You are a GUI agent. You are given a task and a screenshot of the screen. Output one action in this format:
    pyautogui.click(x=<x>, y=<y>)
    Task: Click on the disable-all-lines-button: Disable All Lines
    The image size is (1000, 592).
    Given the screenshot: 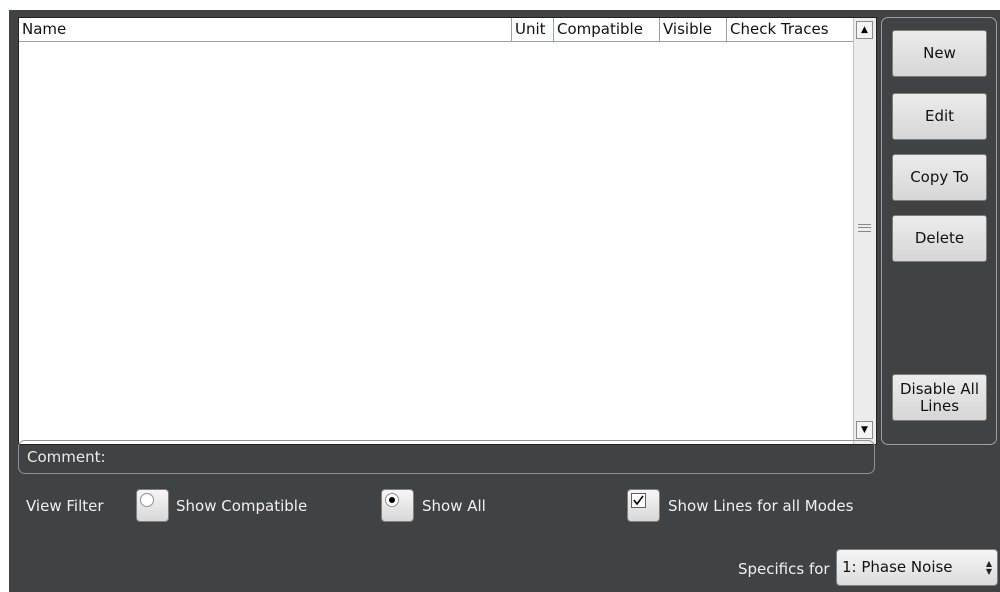 What is the action you would take?
    pyautogui.click(x=939, y=397)
    